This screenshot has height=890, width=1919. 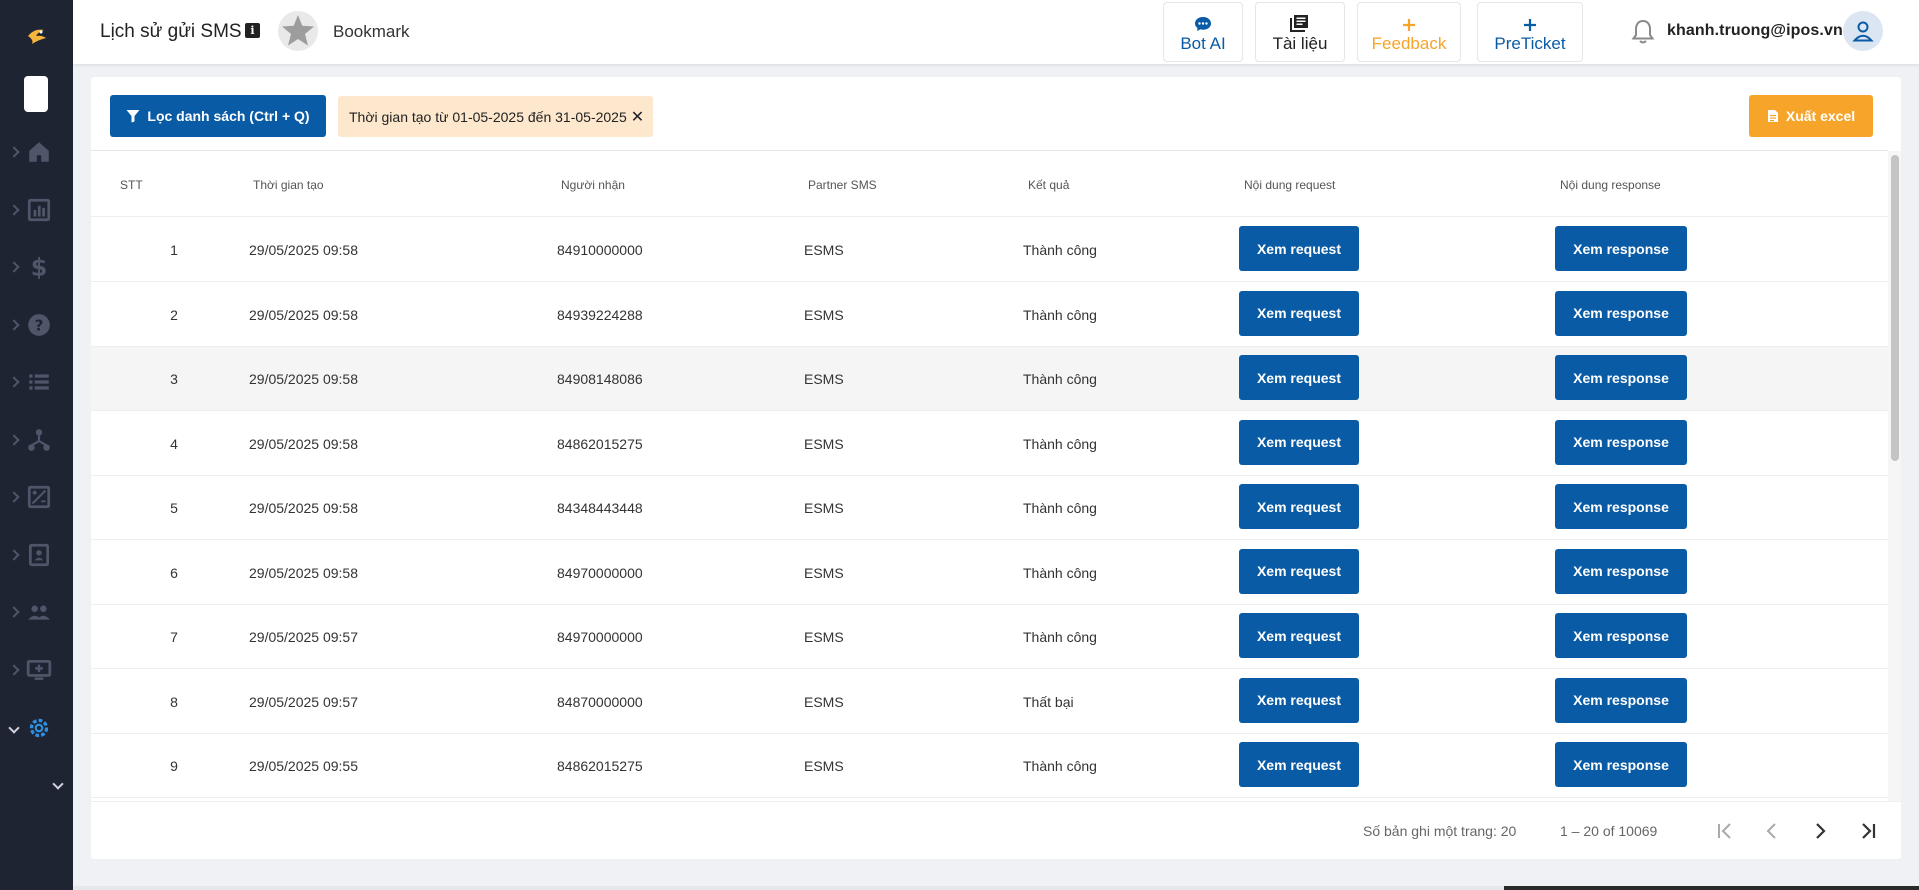 I want to click on sidebar-item-contacts, so click(x=36, y=555).